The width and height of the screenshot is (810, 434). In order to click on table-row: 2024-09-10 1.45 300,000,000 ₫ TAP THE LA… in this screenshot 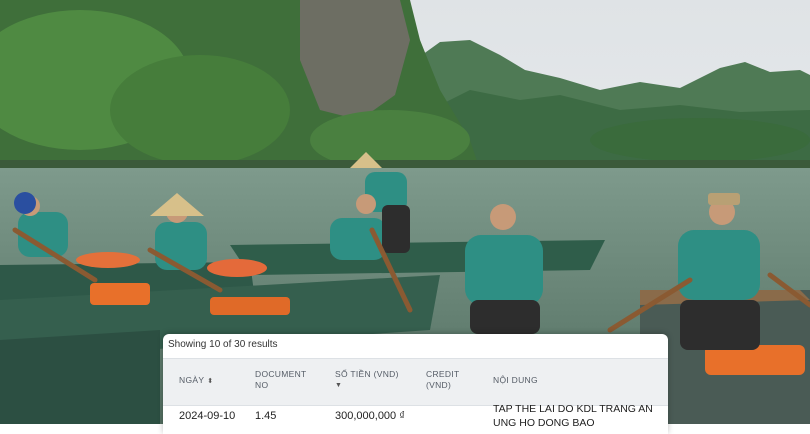, I will do `click(415, 418)`.